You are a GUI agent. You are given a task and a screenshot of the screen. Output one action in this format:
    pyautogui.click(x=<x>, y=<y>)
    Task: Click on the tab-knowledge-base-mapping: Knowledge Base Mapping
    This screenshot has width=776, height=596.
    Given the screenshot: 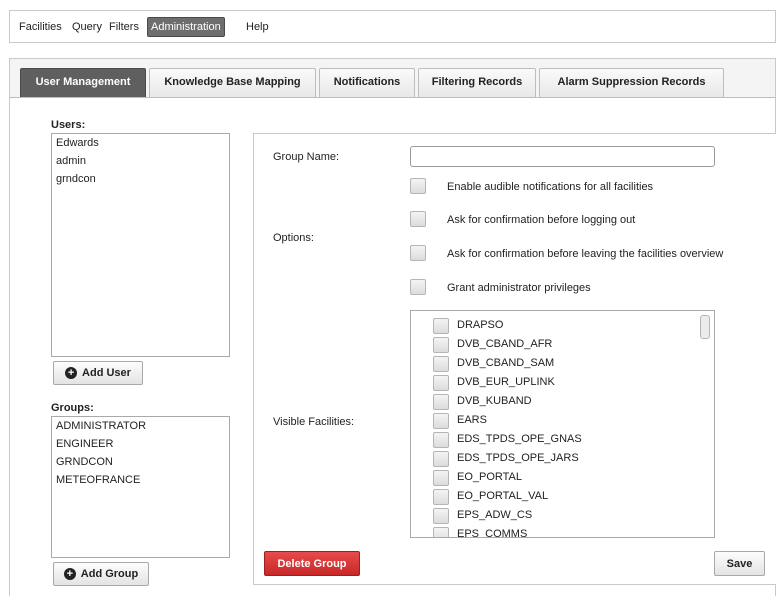 What is the action you would take?
    pyautogui.click(x=232, y=82)
    